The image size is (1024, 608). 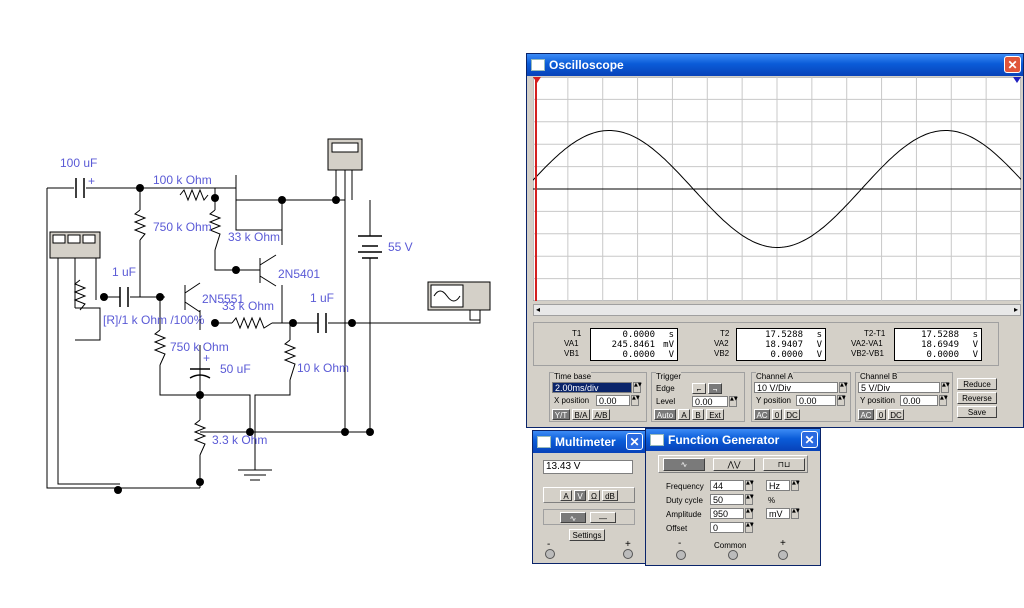 What do you see at coordinates (594, 495) in the screenshot?
I see `mode-ohm-button: Ω` at bounding box center [594, 495].